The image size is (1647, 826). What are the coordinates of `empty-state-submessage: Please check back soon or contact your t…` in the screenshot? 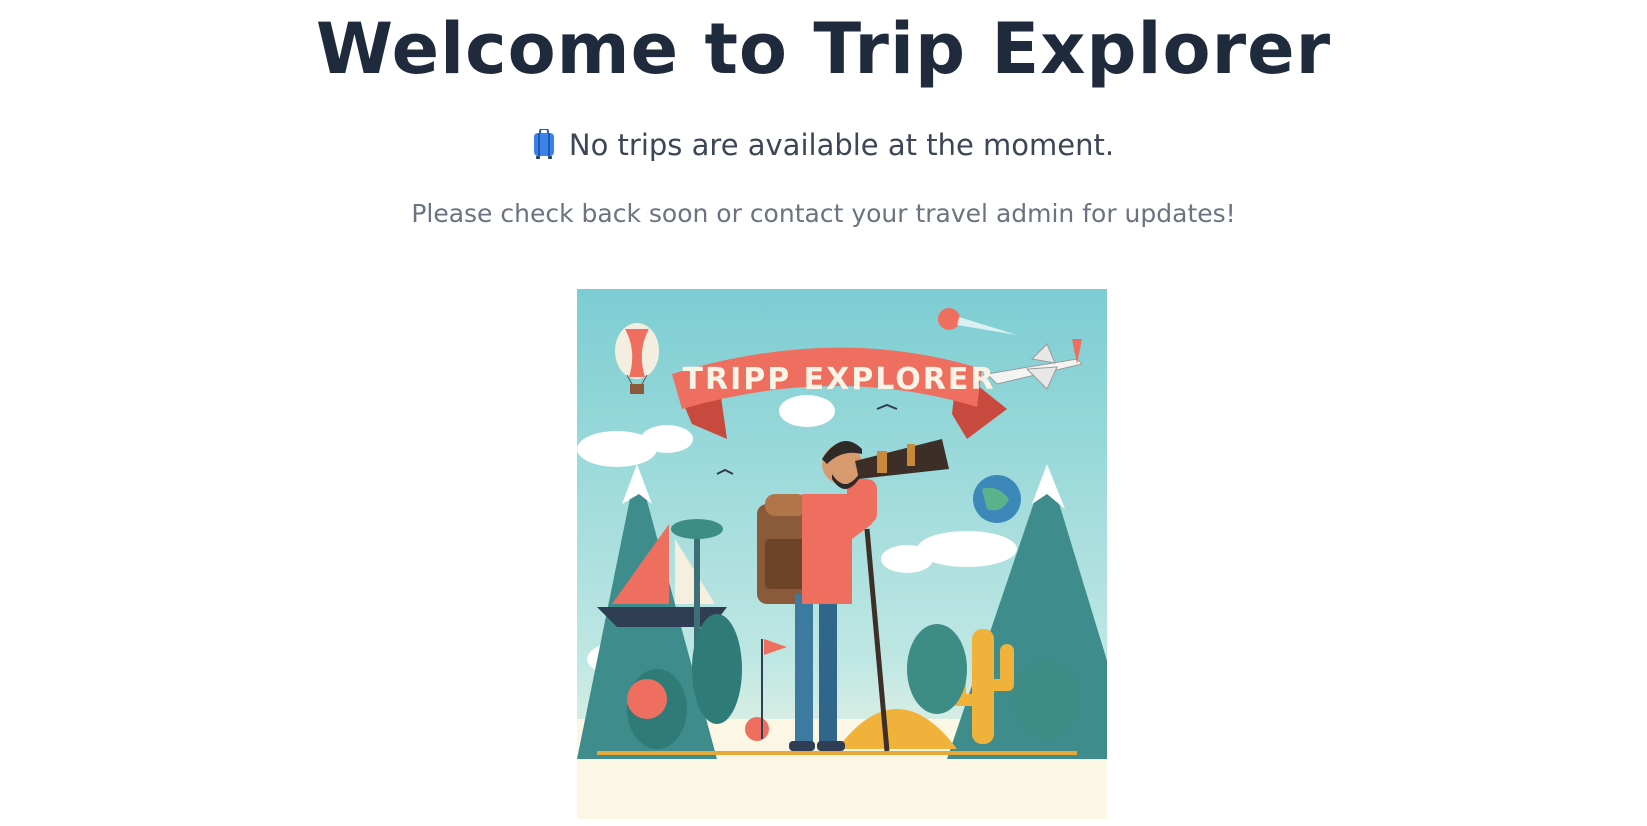 It's located at (823, 213).